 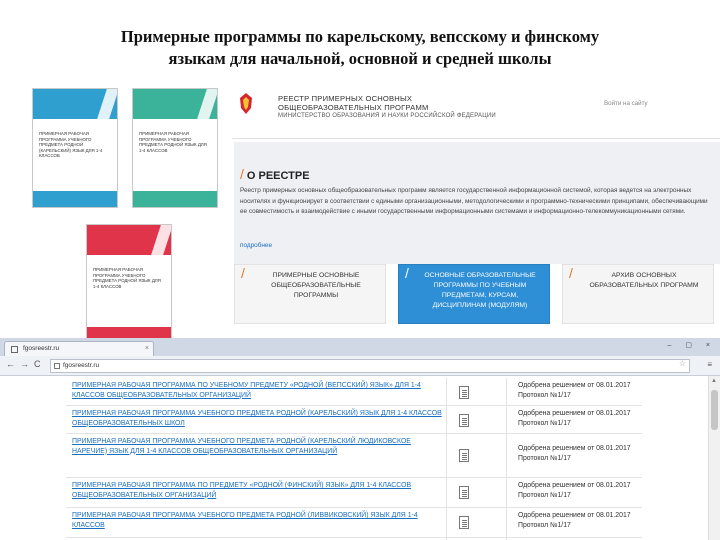 What do you see at coordinates (360, 347) in the screenshot?
I see `tab-bar: fgosreestr.ru × – ▢ ×` at bounding box center [360, 347].